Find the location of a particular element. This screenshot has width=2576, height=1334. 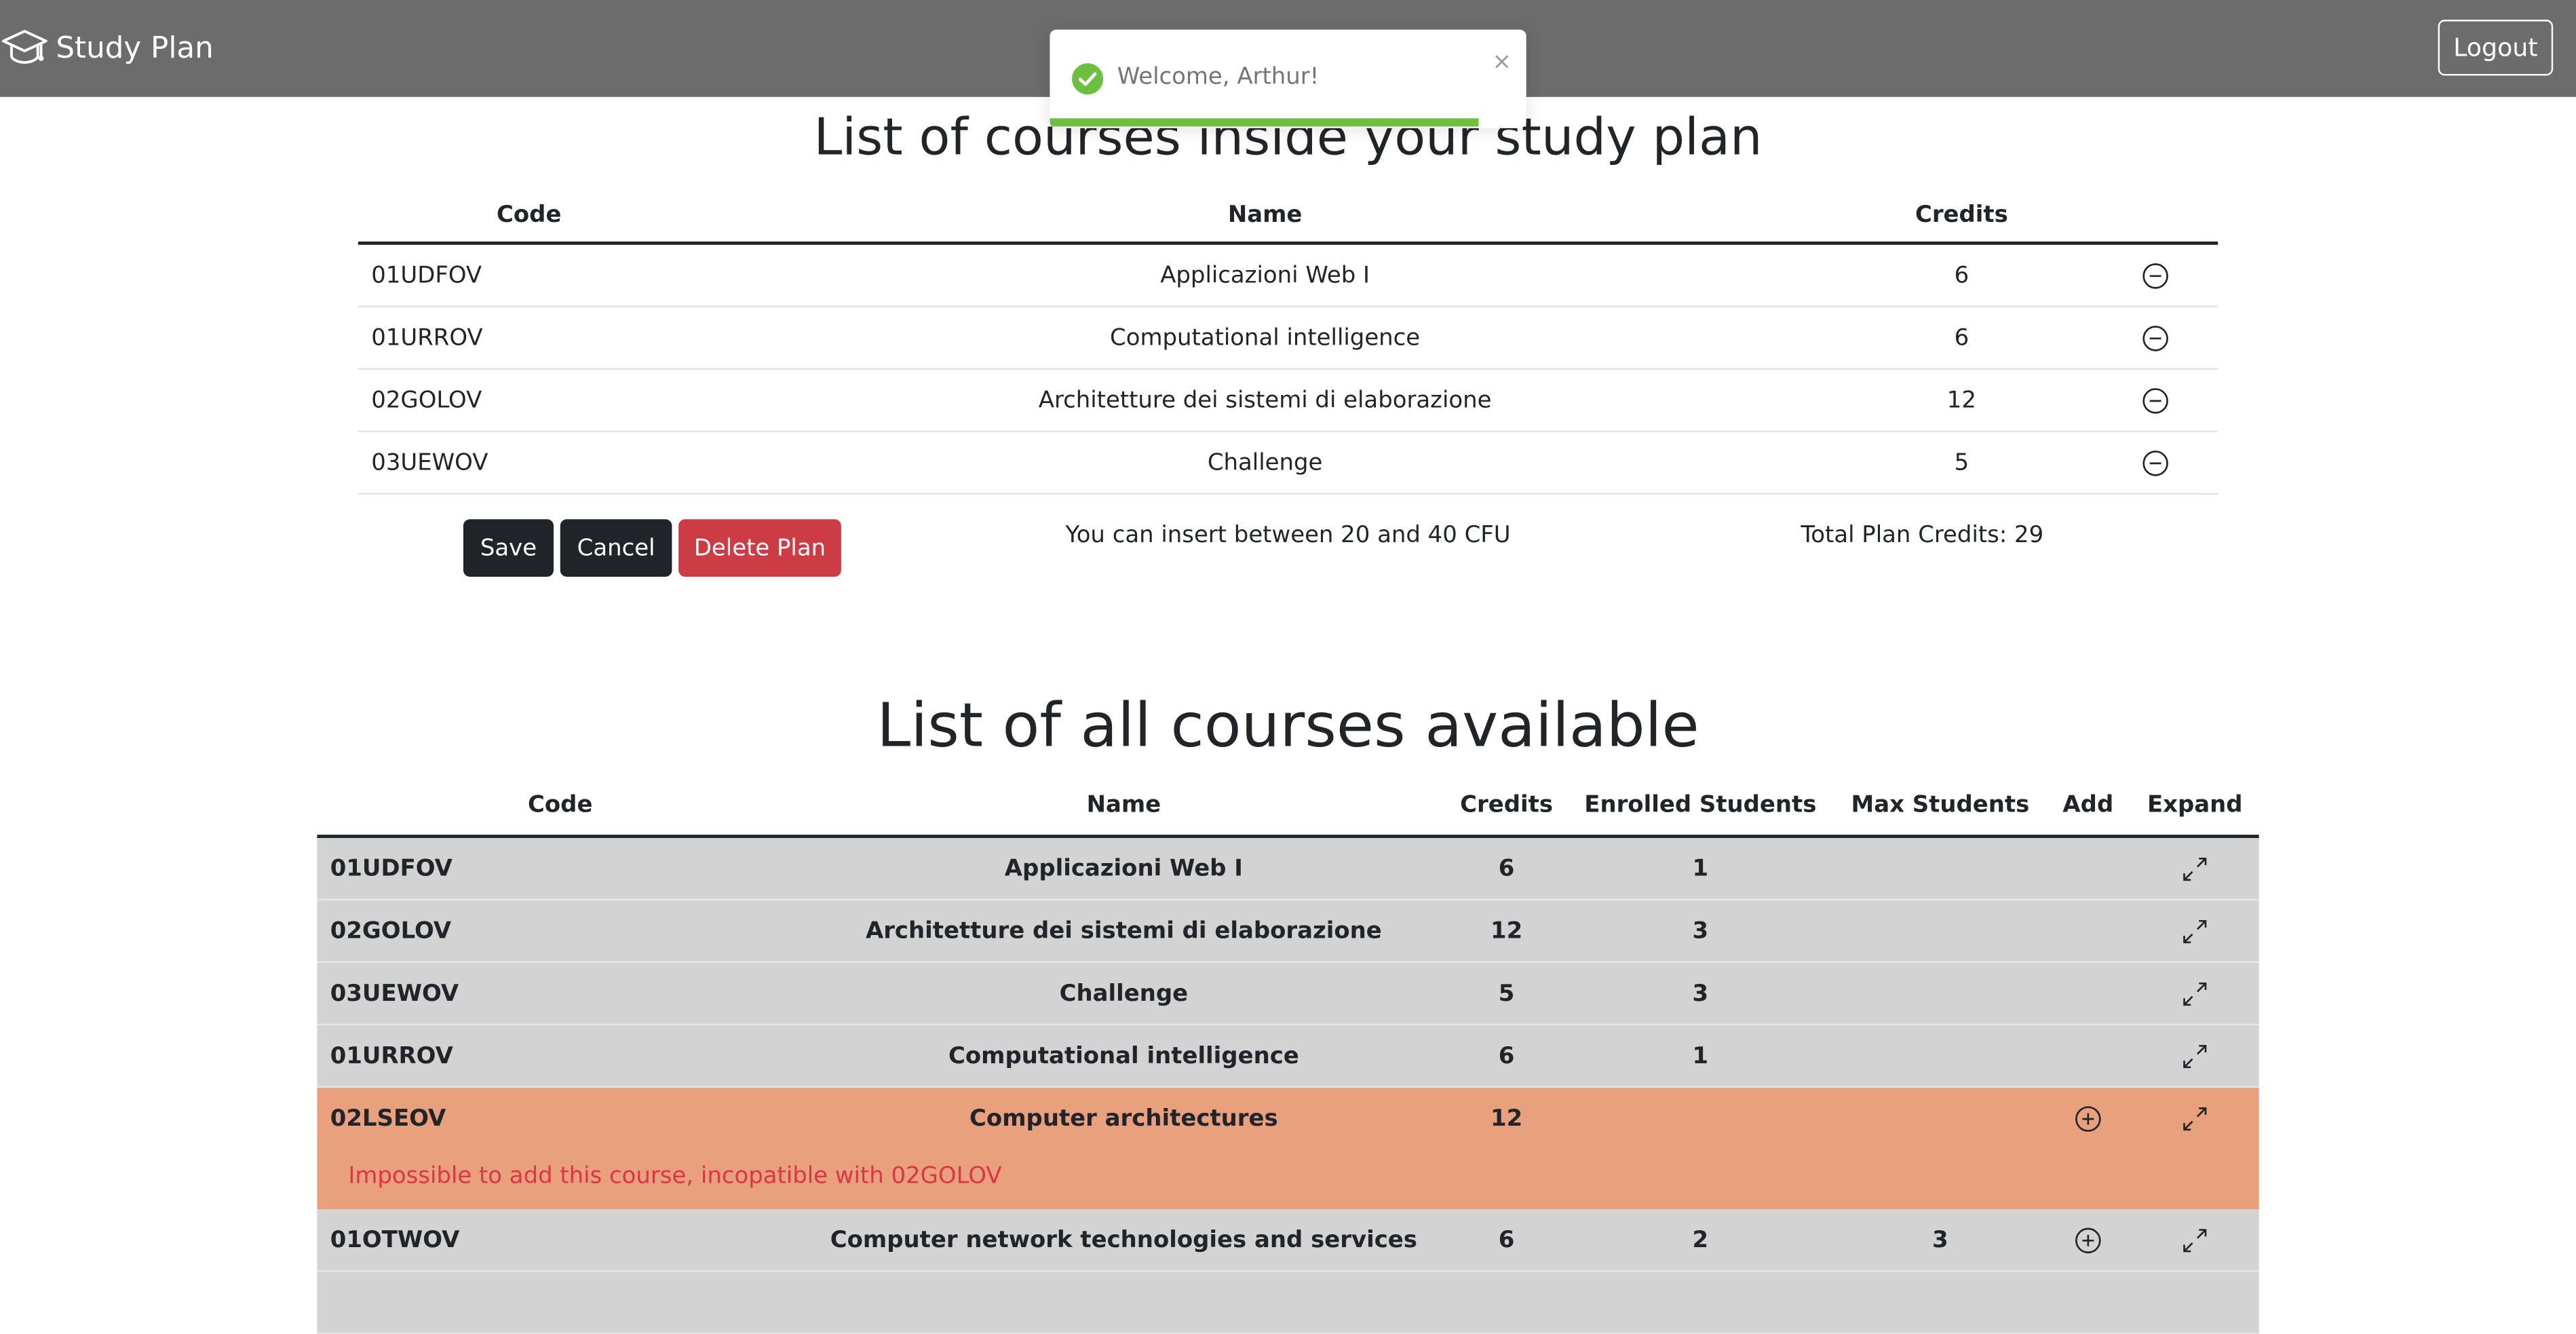

total-credits-text: Total Plan Credits: 29 is located at coordinates (1923, 535).